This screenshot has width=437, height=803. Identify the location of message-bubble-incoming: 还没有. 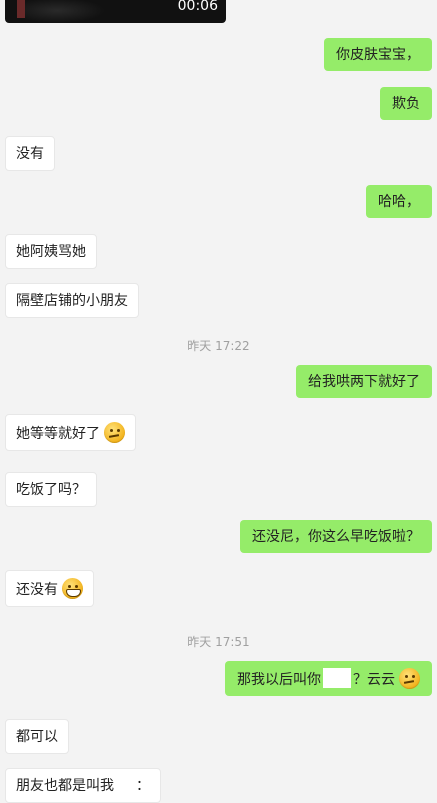
(49, 588).